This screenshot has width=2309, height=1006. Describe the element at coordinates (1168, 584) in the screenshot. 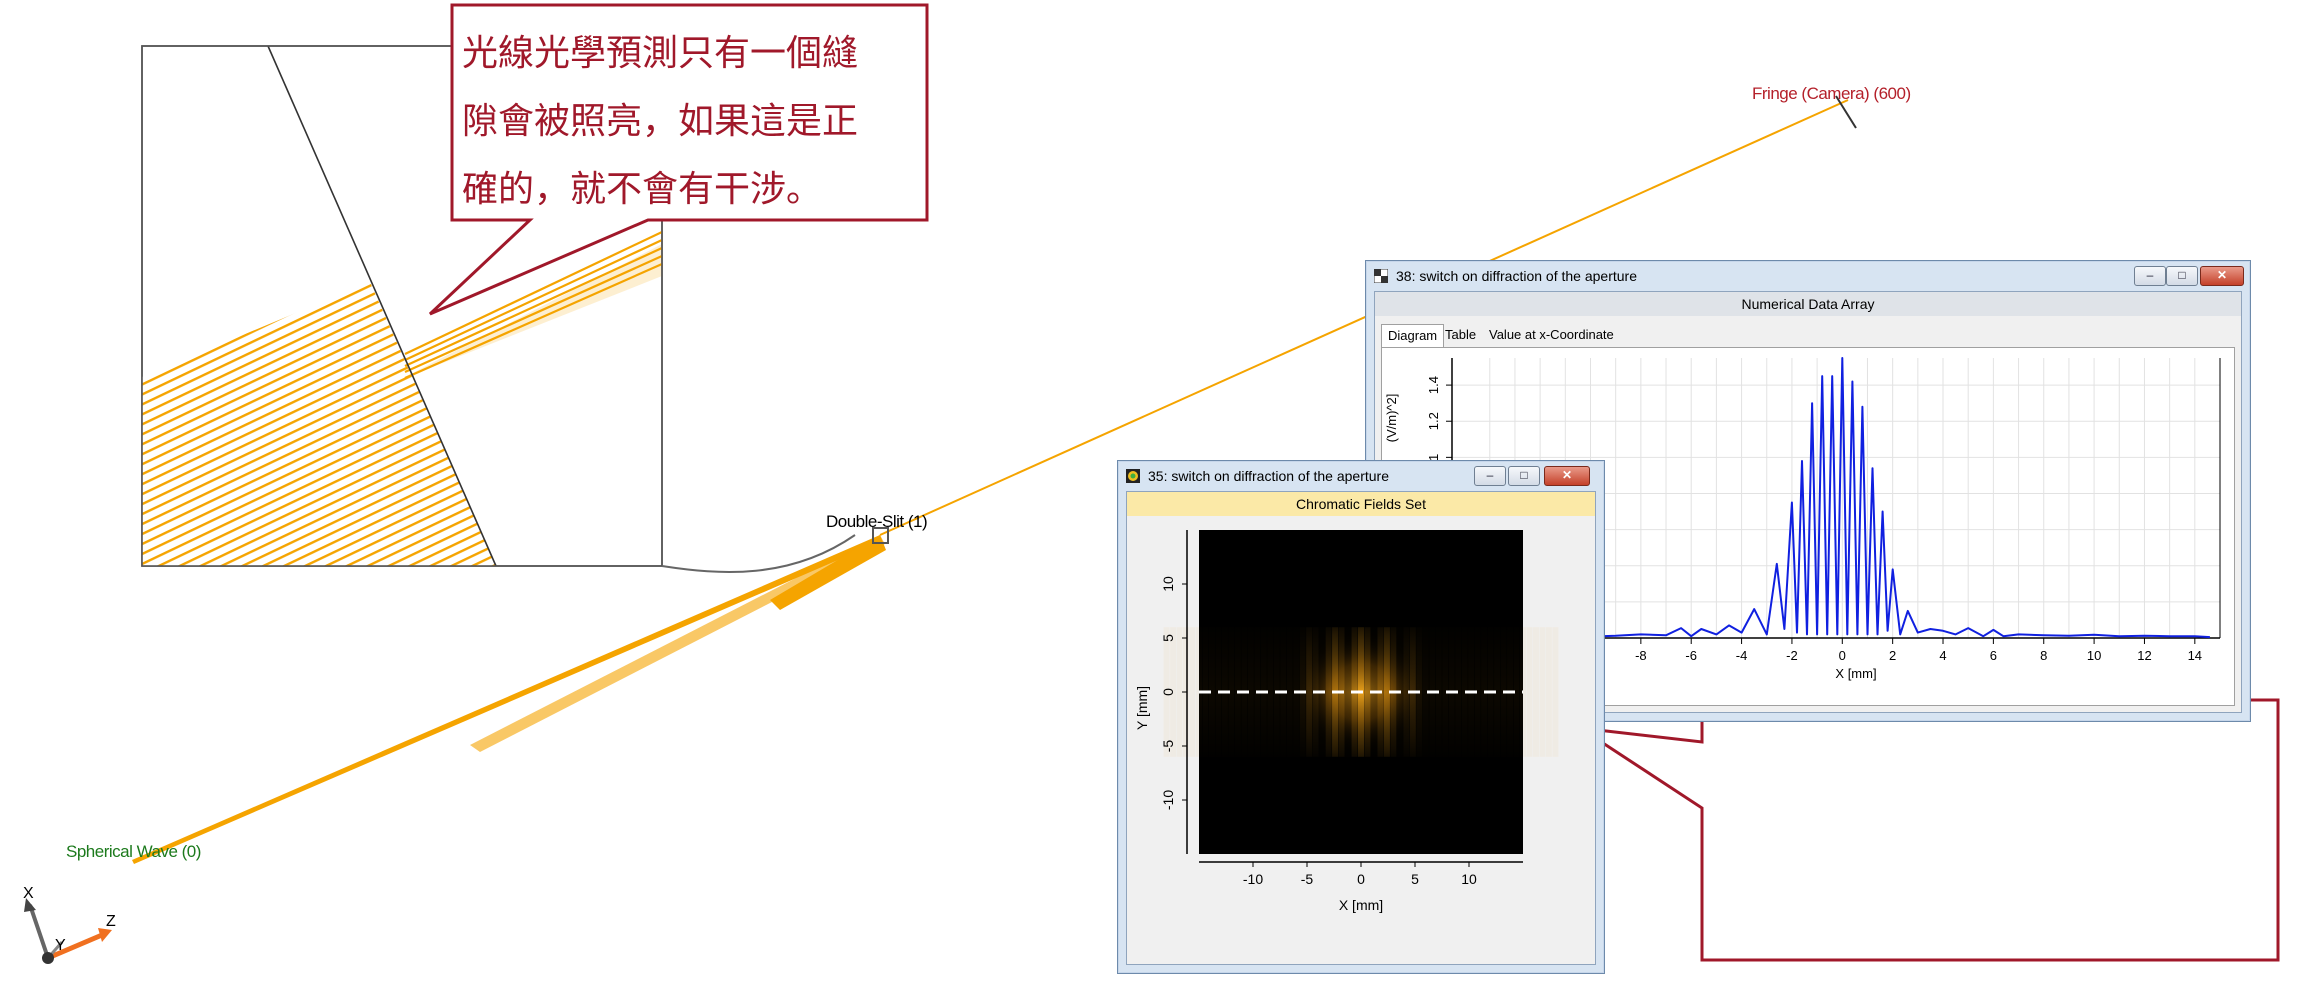

I see `heat-y-tick-label: 10` at that location.